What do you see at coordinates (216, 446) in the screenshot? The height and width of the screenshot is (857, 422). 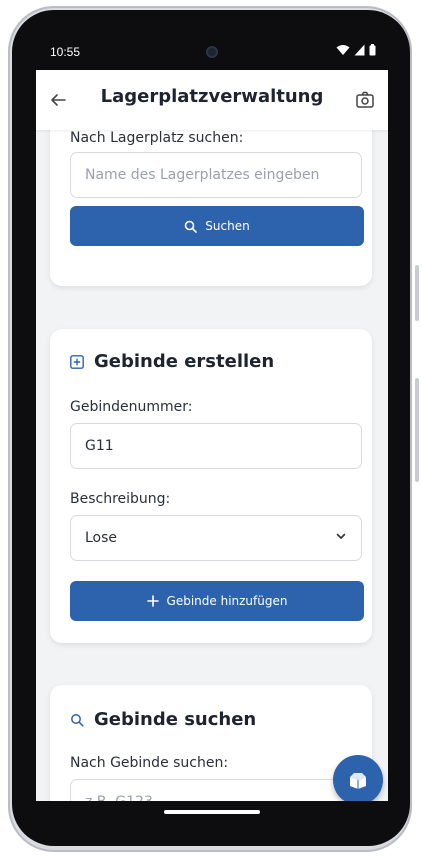 I see `gebindenummer-input: G11` at bounding box center [216, 446].